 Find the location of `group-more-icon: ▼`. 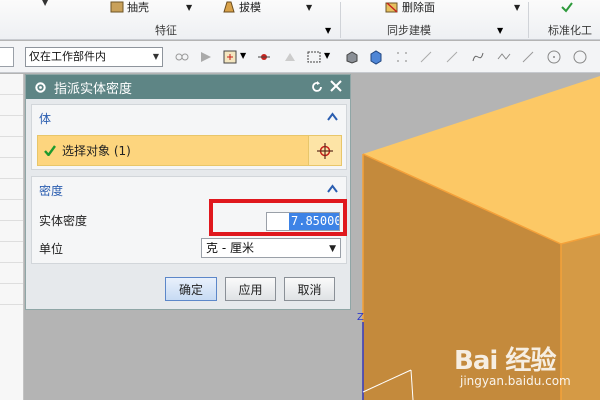

group-more-icon: ▼ is located at coordinates (328, 30).